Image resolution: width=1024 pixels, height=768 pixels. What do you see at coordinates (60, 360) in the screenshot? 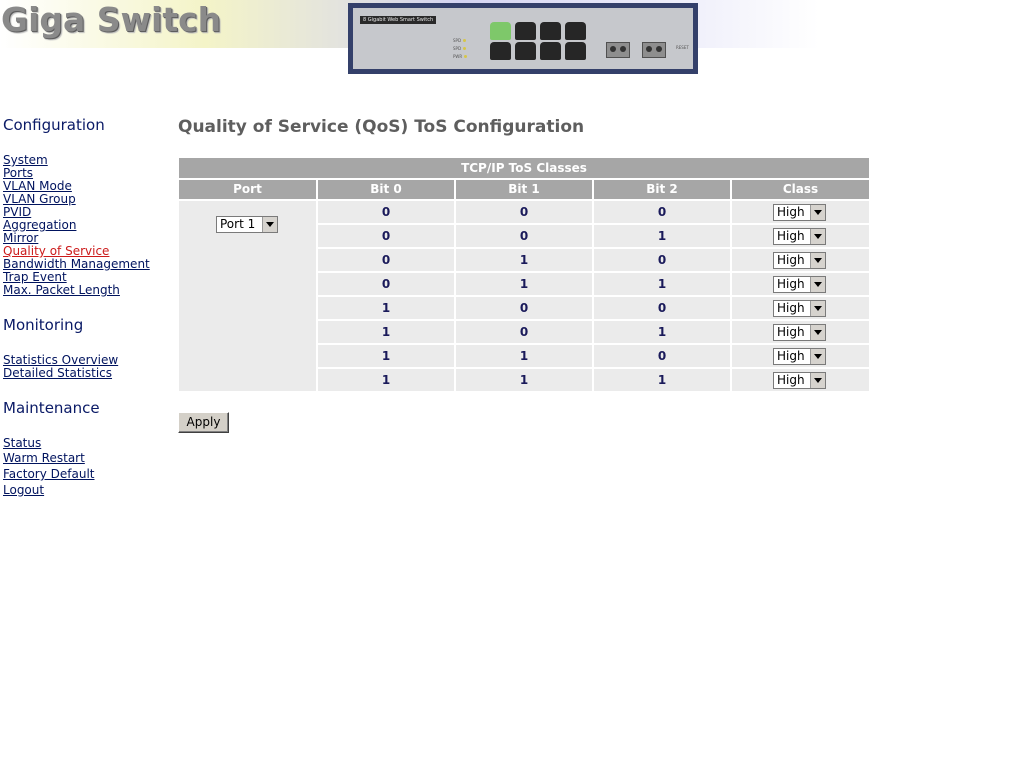
I see `nav-link-statistics-overview: Statistics Overview` at bounding box center [60, 360].